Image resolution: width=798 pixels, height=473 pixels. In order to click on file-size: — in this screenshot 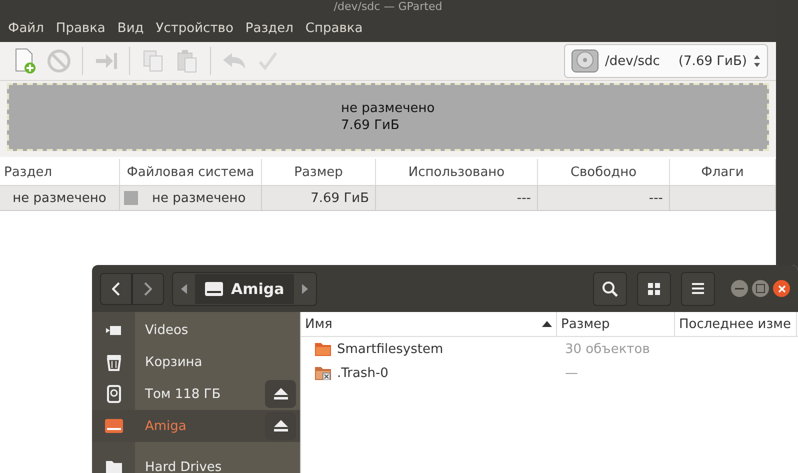, I will do `click(571, 373)`.